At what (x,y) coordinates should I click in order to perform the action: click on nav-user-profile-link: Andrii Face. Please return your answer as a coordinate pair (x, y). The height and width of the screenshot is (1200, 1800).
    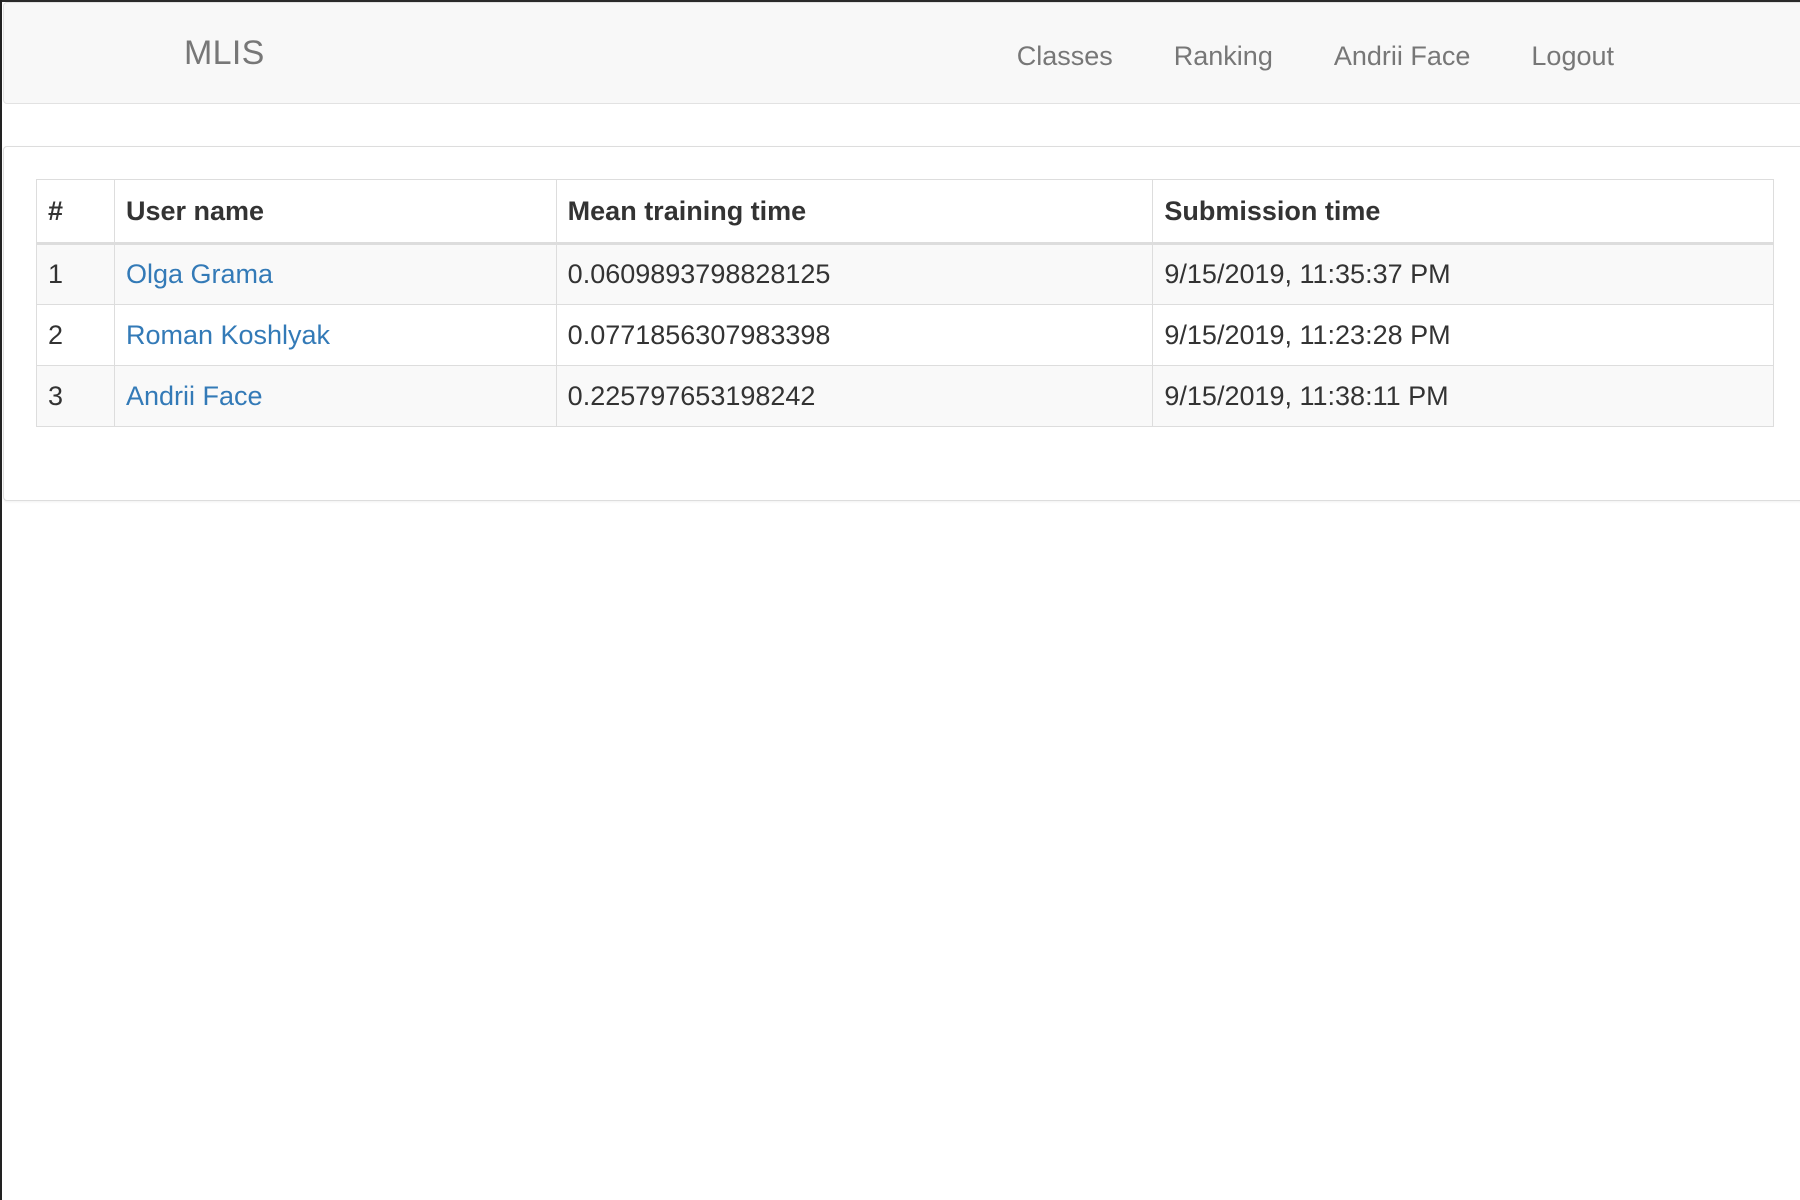
    Looking at the image, I should click on (1402, 56).